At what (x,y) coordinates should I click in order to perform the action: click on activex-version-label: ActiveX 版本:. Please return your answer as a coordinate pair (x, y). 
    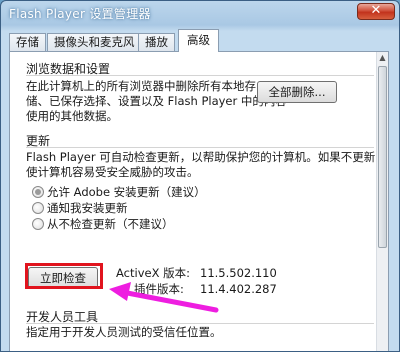
    Looking at the image, I should click on (153, 273).